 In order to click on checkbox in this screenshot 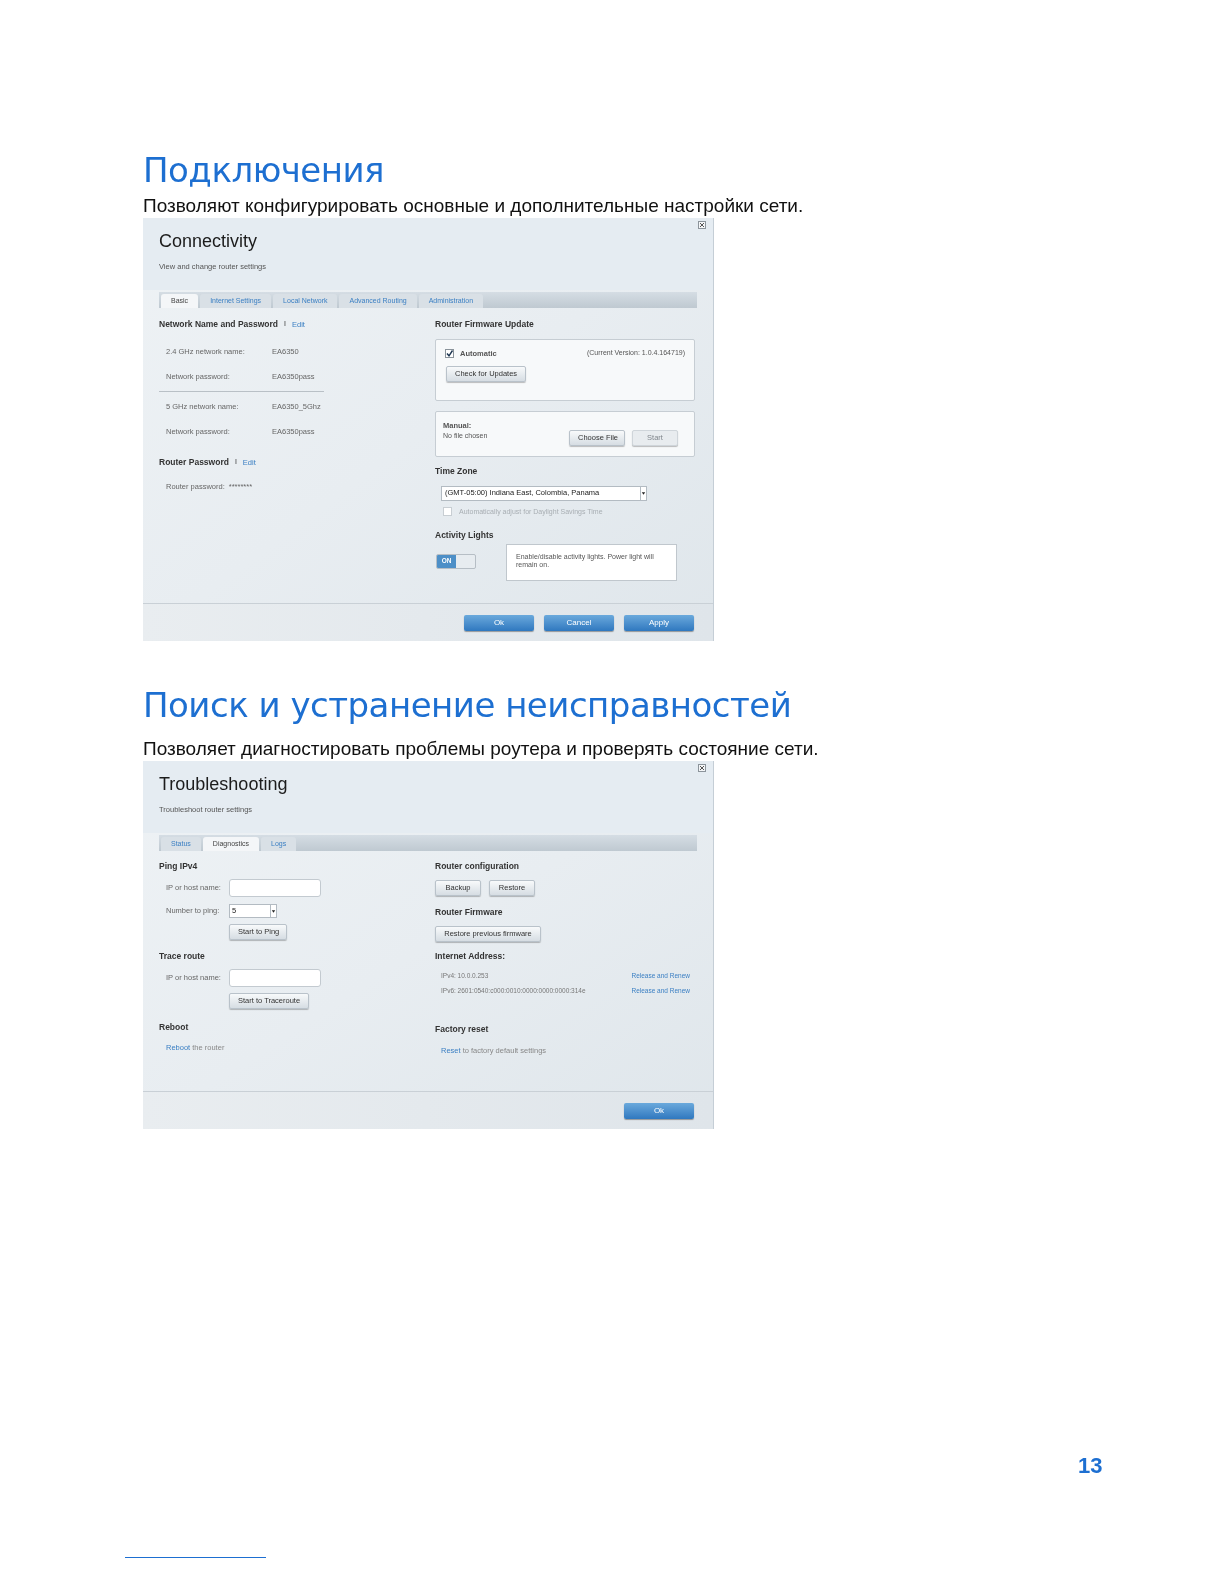, I will do `click(449, 353)`.